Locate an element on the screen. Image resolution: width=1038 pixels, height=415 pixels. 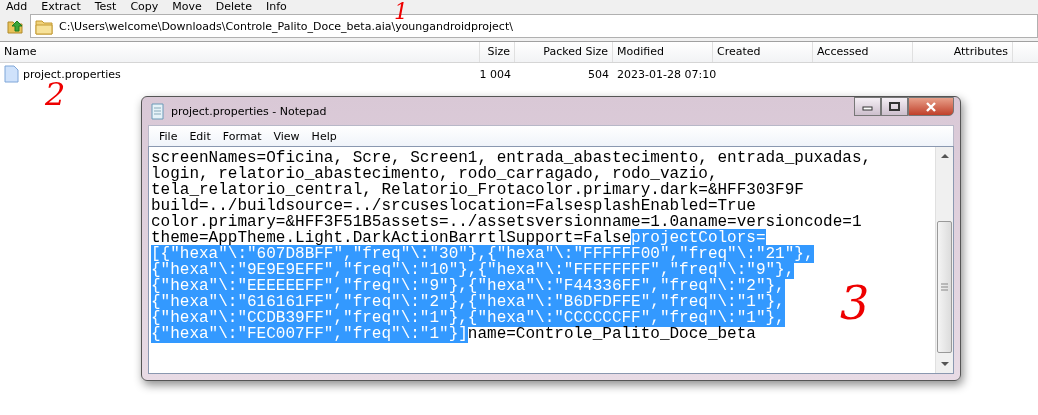
text-line: login, relatorio_abastecimento, rodo_carragado, rodo_vazio, is located at coordinates (434, 174).